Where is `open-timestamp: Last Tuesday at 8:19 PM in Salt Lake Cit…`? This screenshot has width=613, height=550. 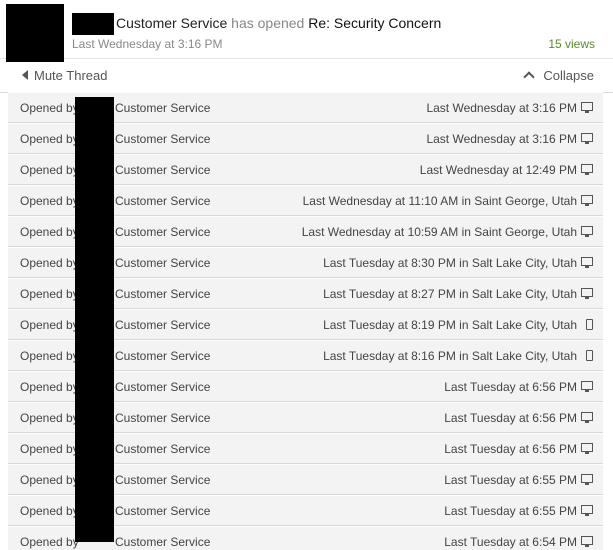 open-timestamp: Last Tuesday at 8:19 PM in Salt Lake Cit… is located at coordinates (450, 325).